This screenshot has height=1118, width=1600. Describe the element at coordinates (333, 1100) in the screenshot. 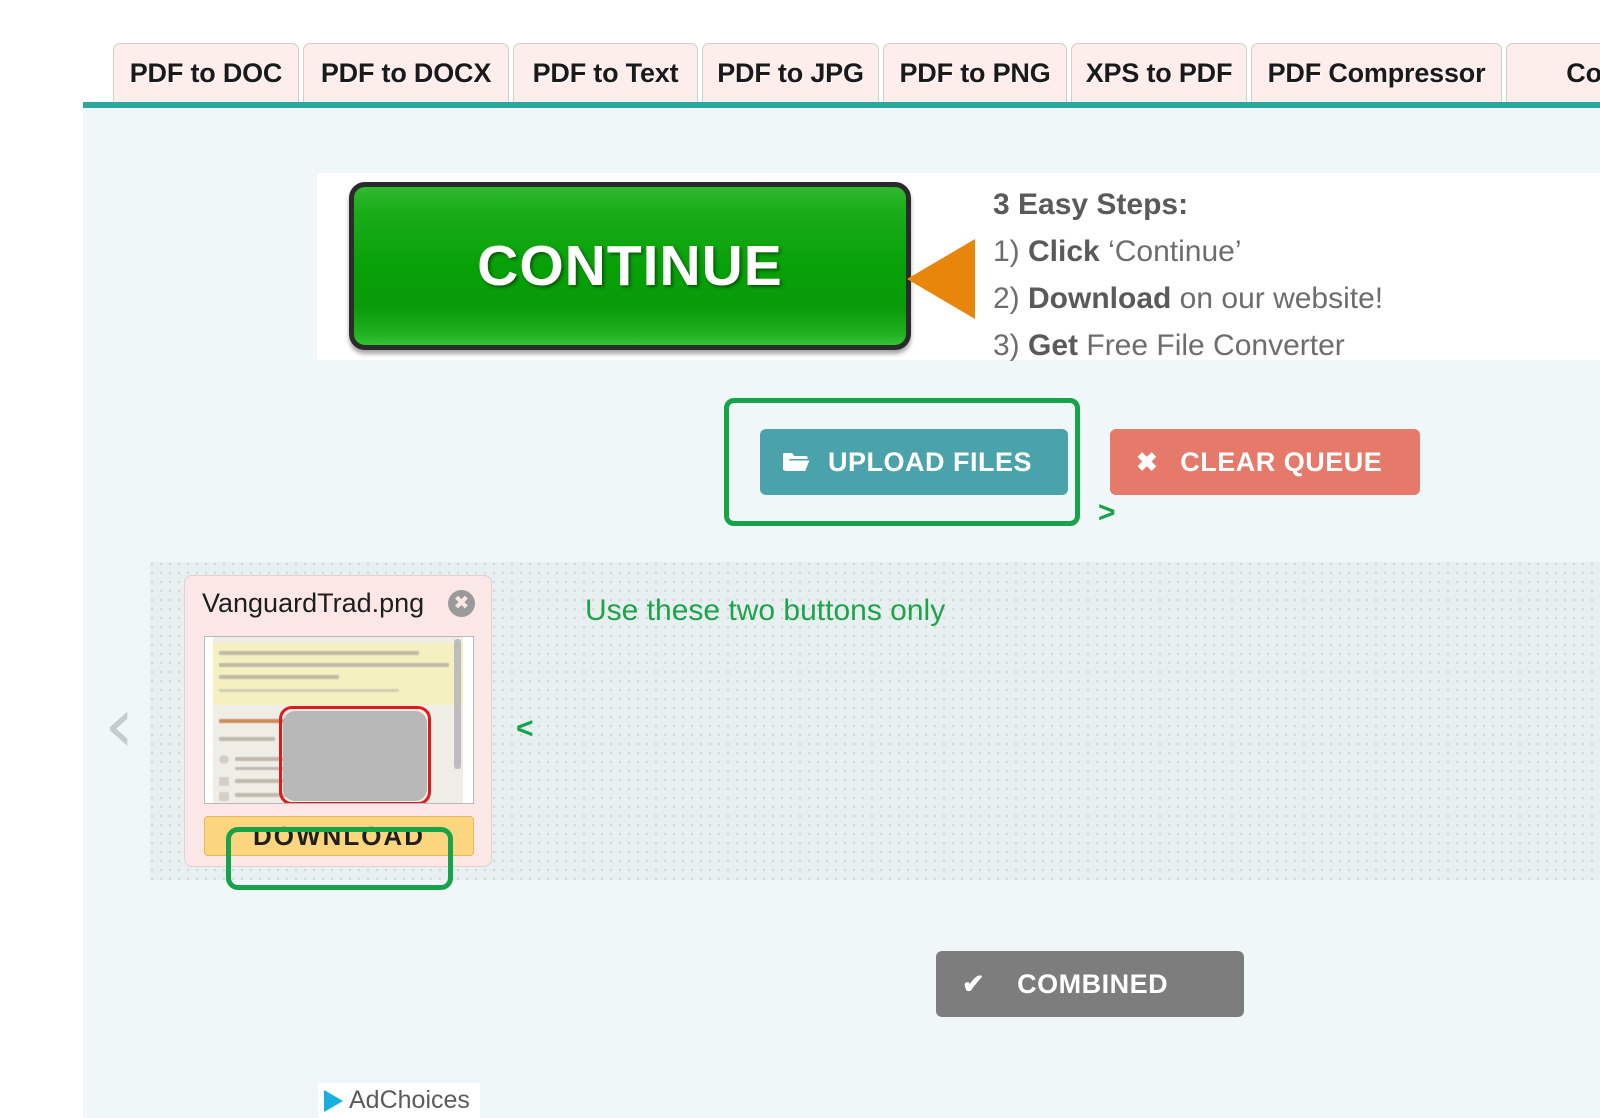

I see `adchoices-triangle-icon` at that location.